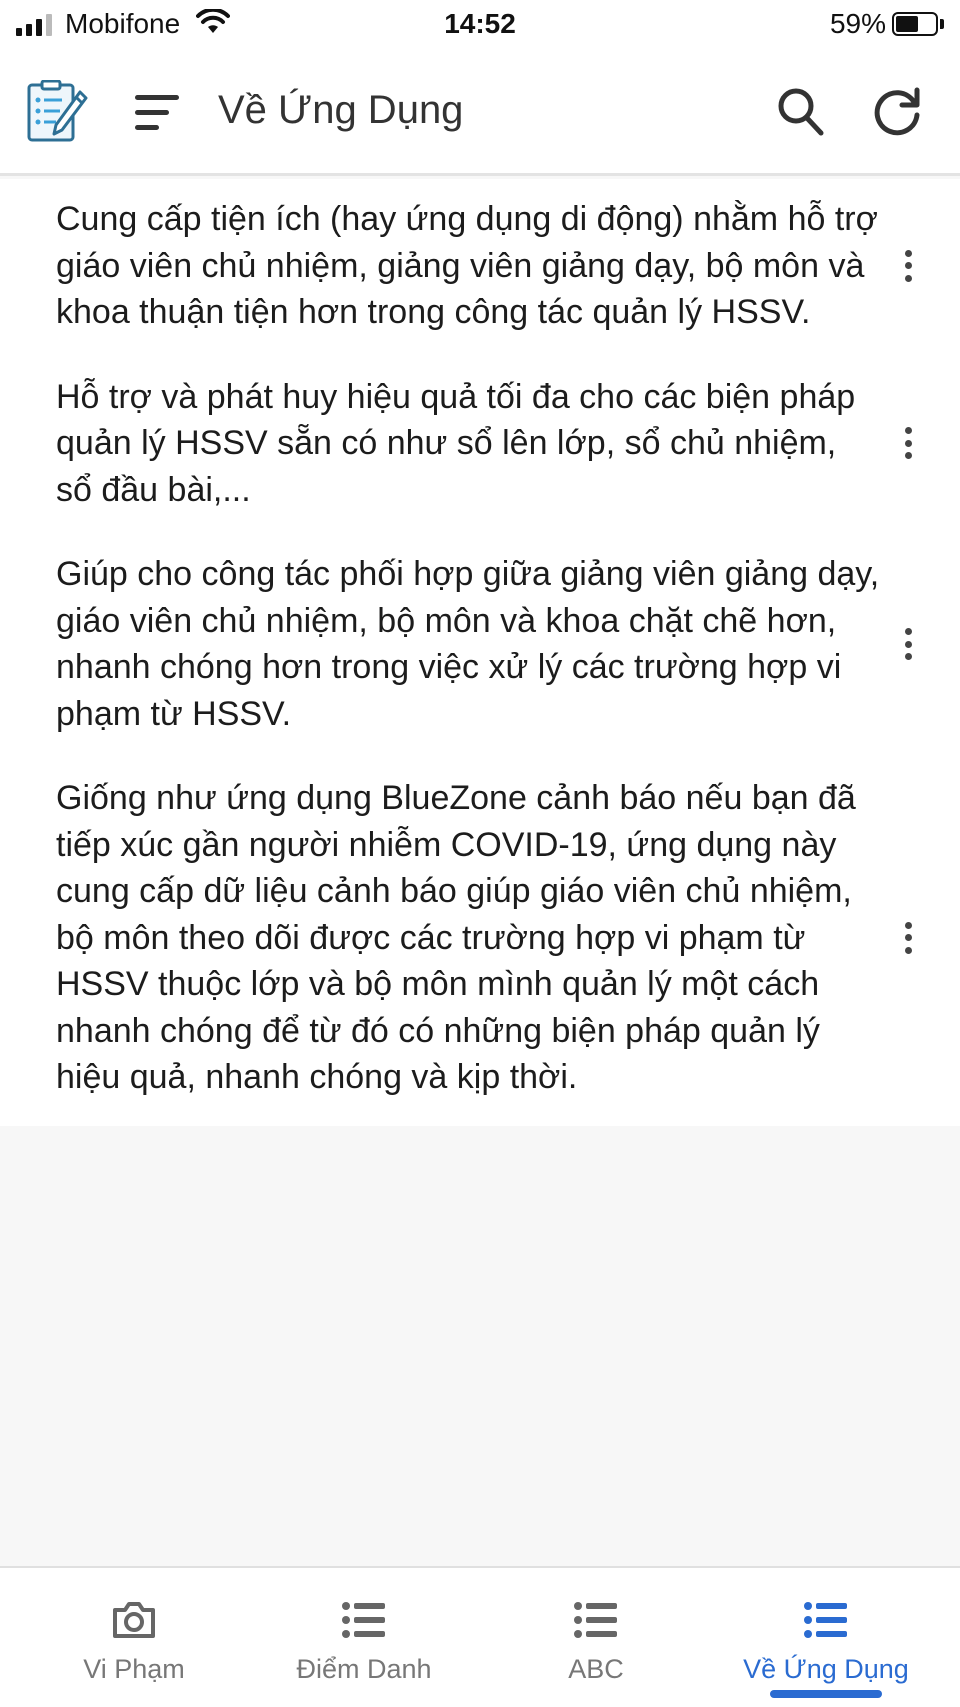  What do you see at coordinates (341, 110) in the screenshot?
I see `page-title: Về Ứng Dụng` at bounding box center [341, 110].